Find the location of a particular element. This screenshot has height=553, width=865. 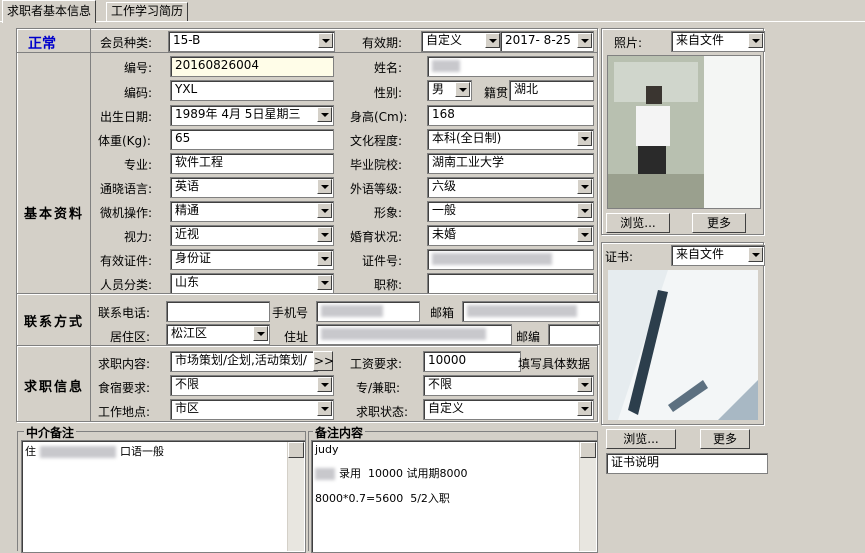

name-field is located at coordinates (510, 66).